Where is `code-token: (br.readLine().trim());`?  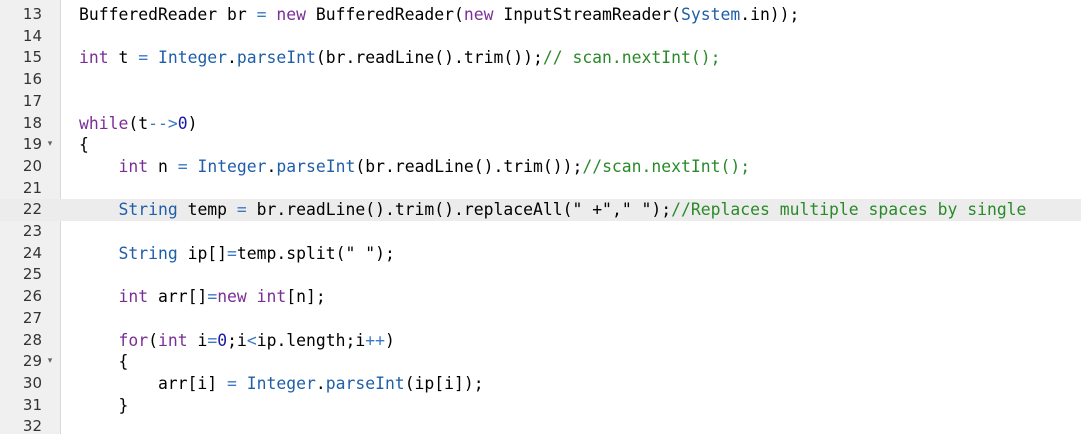
code-token: (br.readLine().trim()); is located at coordinates (429, 58).